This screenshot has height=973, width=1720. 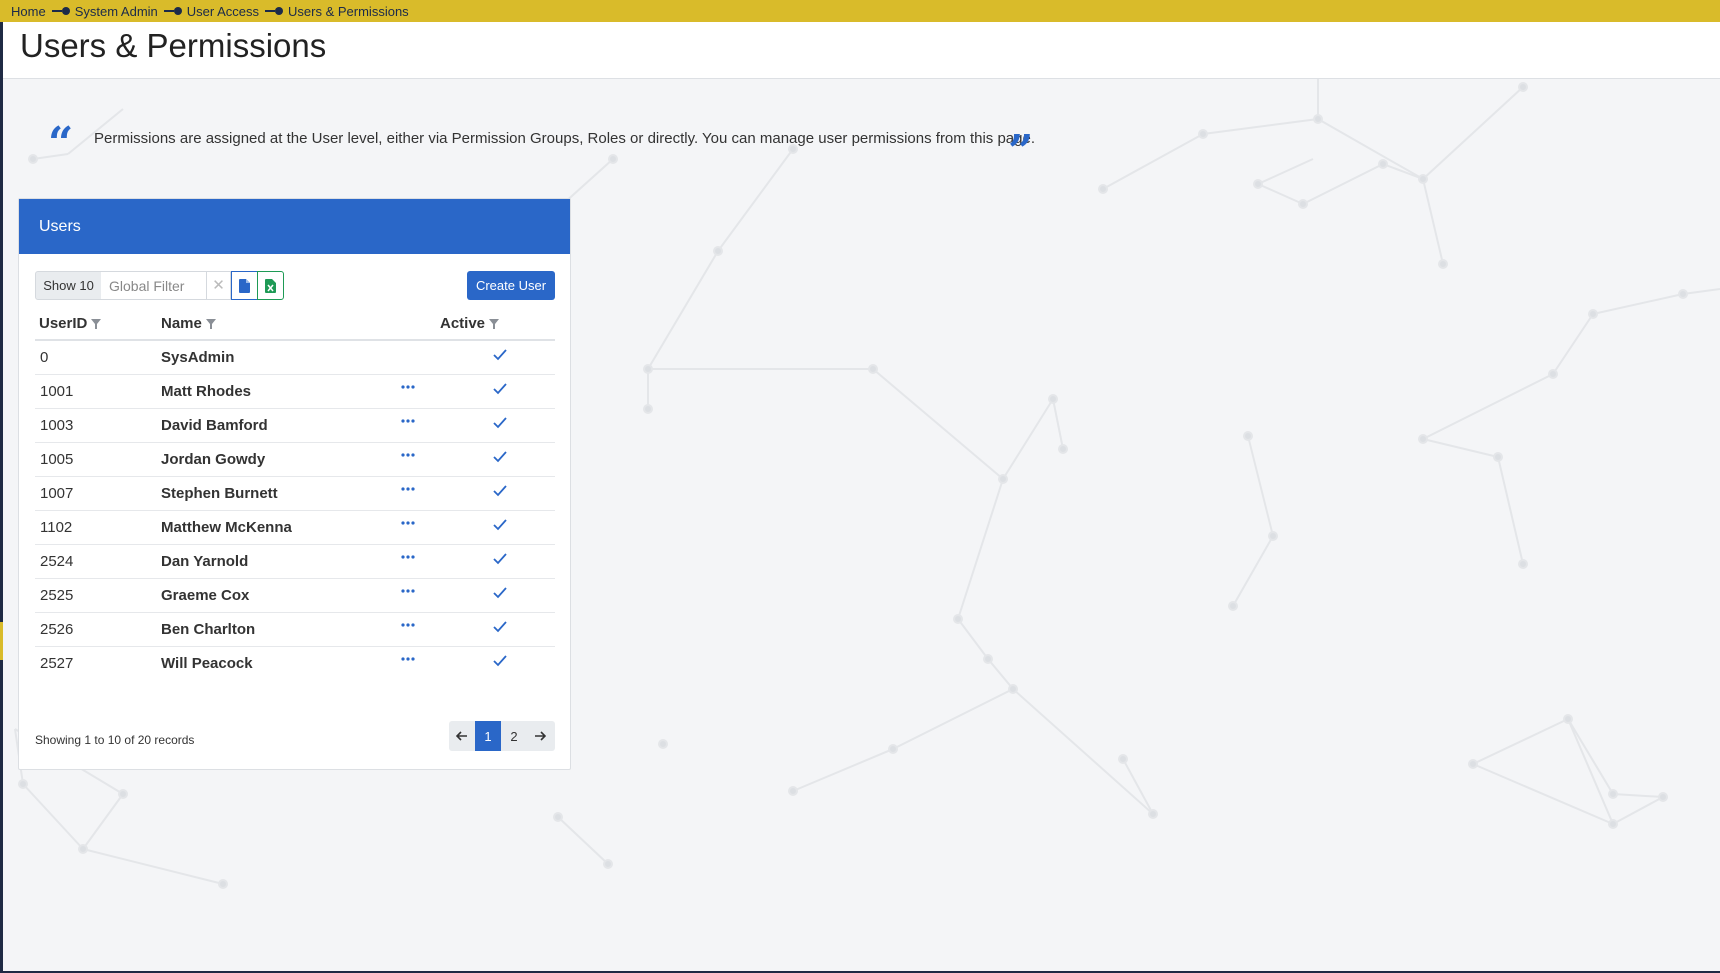 I want to click on table-row: 0 SysAdmin, so click(x=295, y=358).